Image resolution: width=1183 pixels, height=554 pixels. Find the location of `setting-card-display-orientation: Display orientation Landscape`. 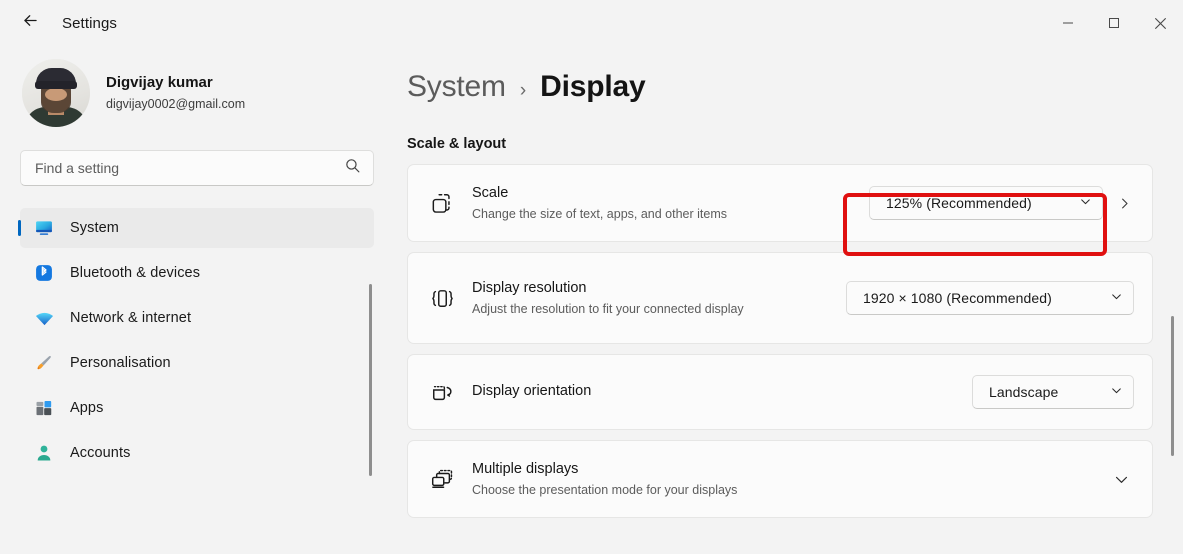

setting-card-display-orientation: Display orientation Landscape is located at coordinates (780, 392).